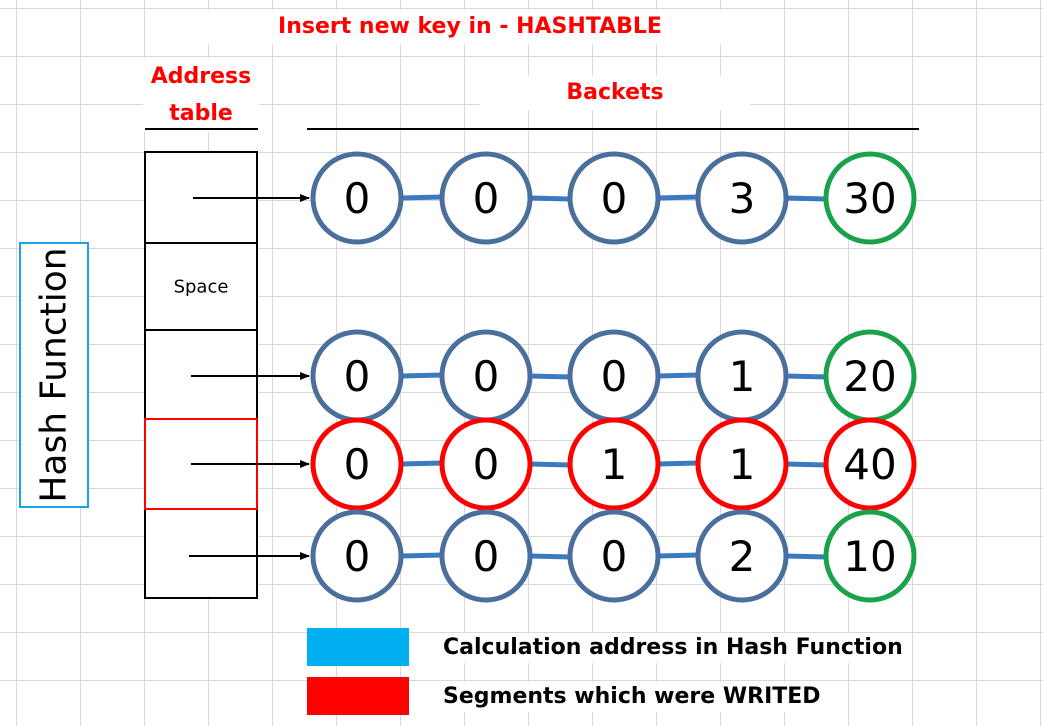 The image size is (1043, 726). Describe the element at coordinates (357, 556) in the screenshot. I see `bucket-node-value-row-3-0: 0` at that location.